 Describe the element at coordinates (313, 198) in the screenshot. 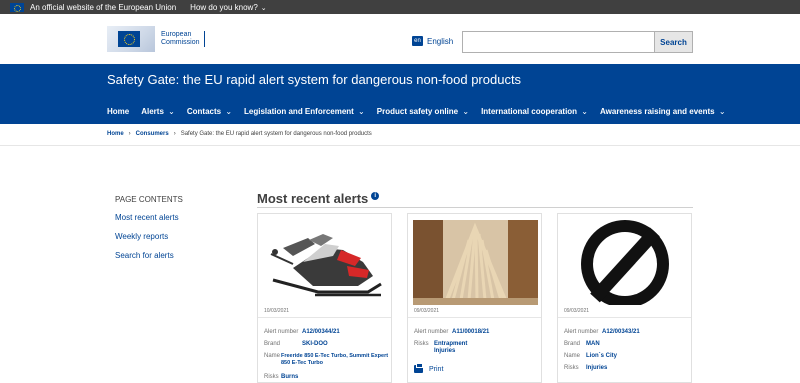

I see `section-title-text: Most recent alerts` at that location.